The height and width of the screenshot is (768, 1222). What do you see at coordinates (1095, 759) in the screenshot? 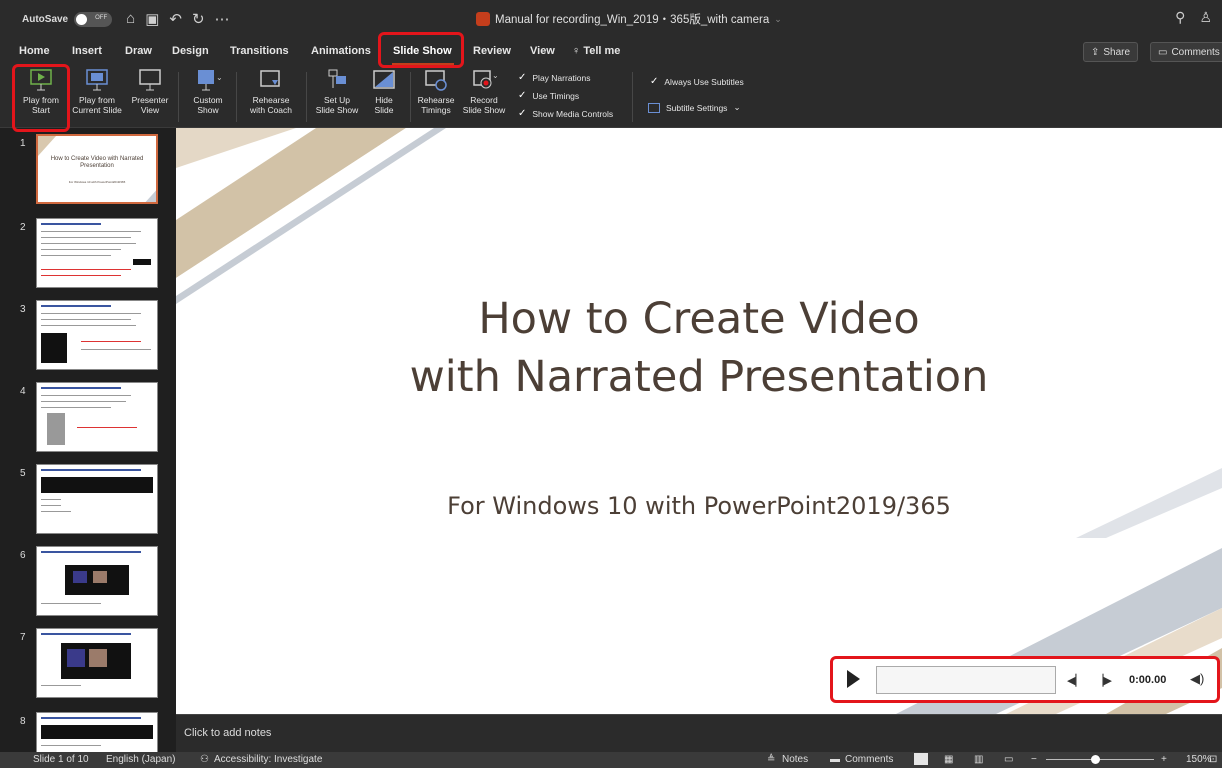
I see `zoom-slider-thumb` at bounding box center [1095, 759].